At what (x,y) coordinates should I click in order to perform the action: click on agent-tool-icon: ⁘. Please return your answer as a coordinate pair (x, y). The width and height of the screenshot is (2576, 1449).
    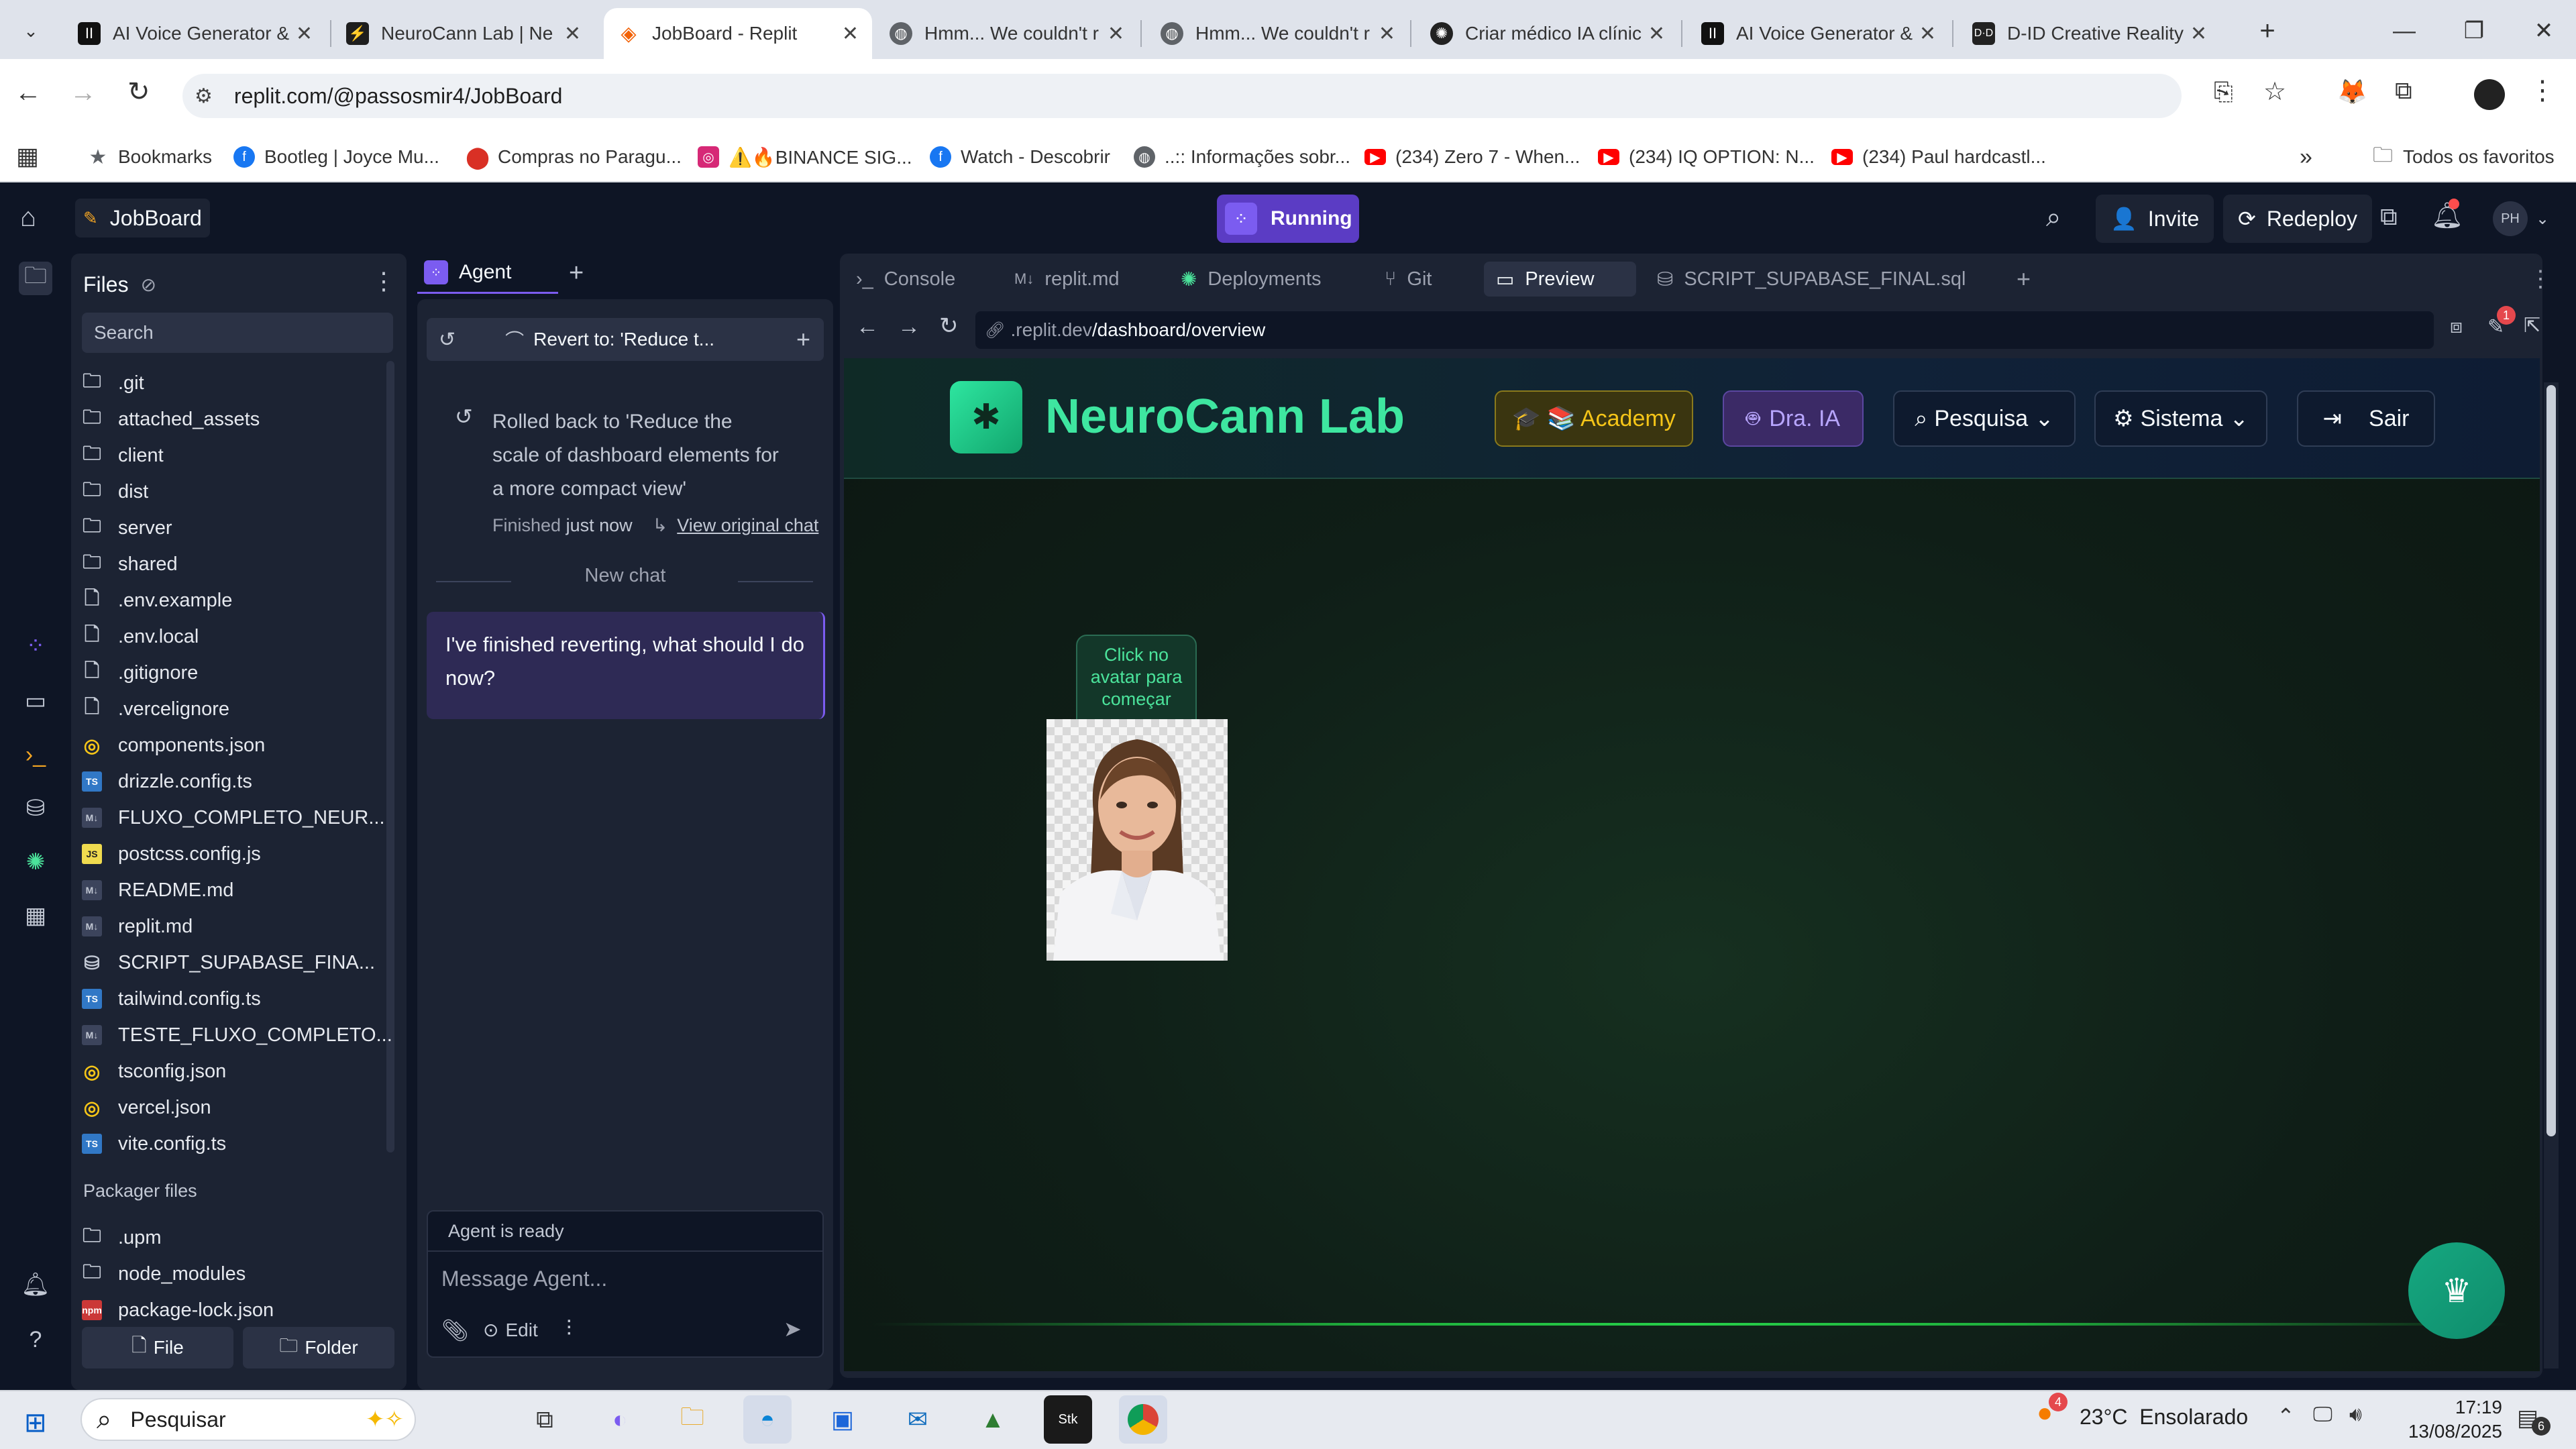
    Looking at the image, I should click on (35, 646).